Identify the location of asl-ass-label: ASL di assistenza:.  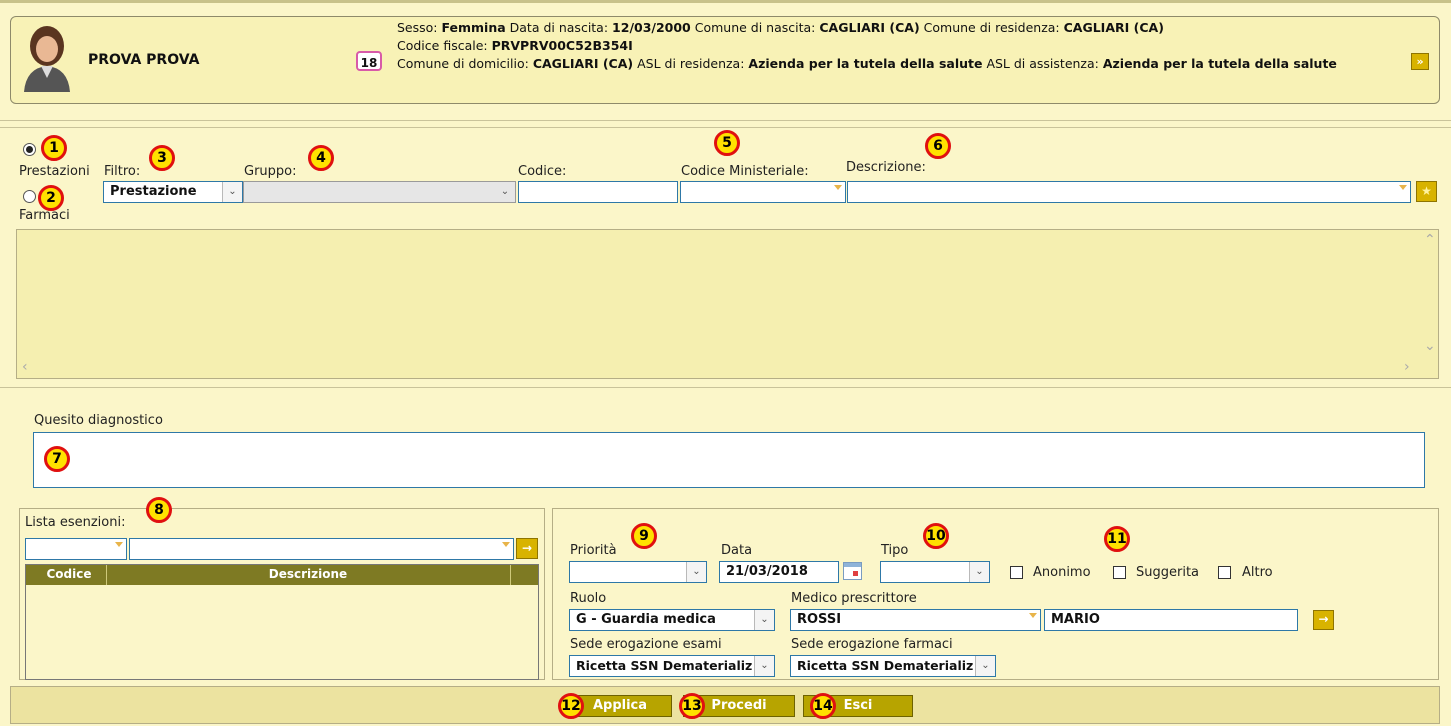
(1042, 63).